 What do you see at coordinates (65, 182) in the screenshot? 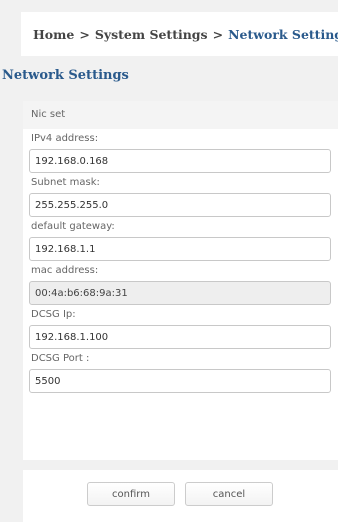
I see `subnet-mask-label: Subnet mask:` at bounding box center [65, 182].